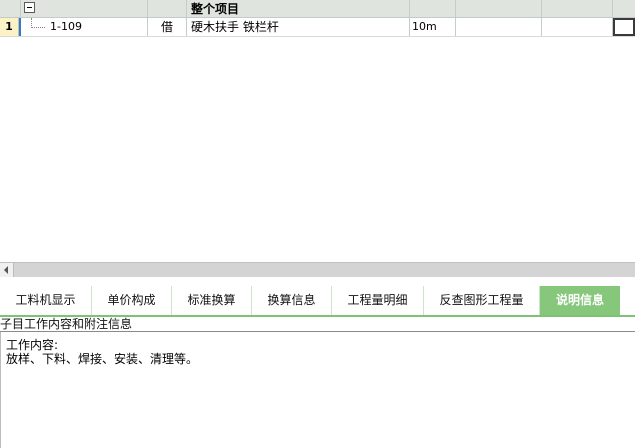  Describe the element at coordinates (66, 27) in the screenshot. I see `code-cell: 1-109` at that location.